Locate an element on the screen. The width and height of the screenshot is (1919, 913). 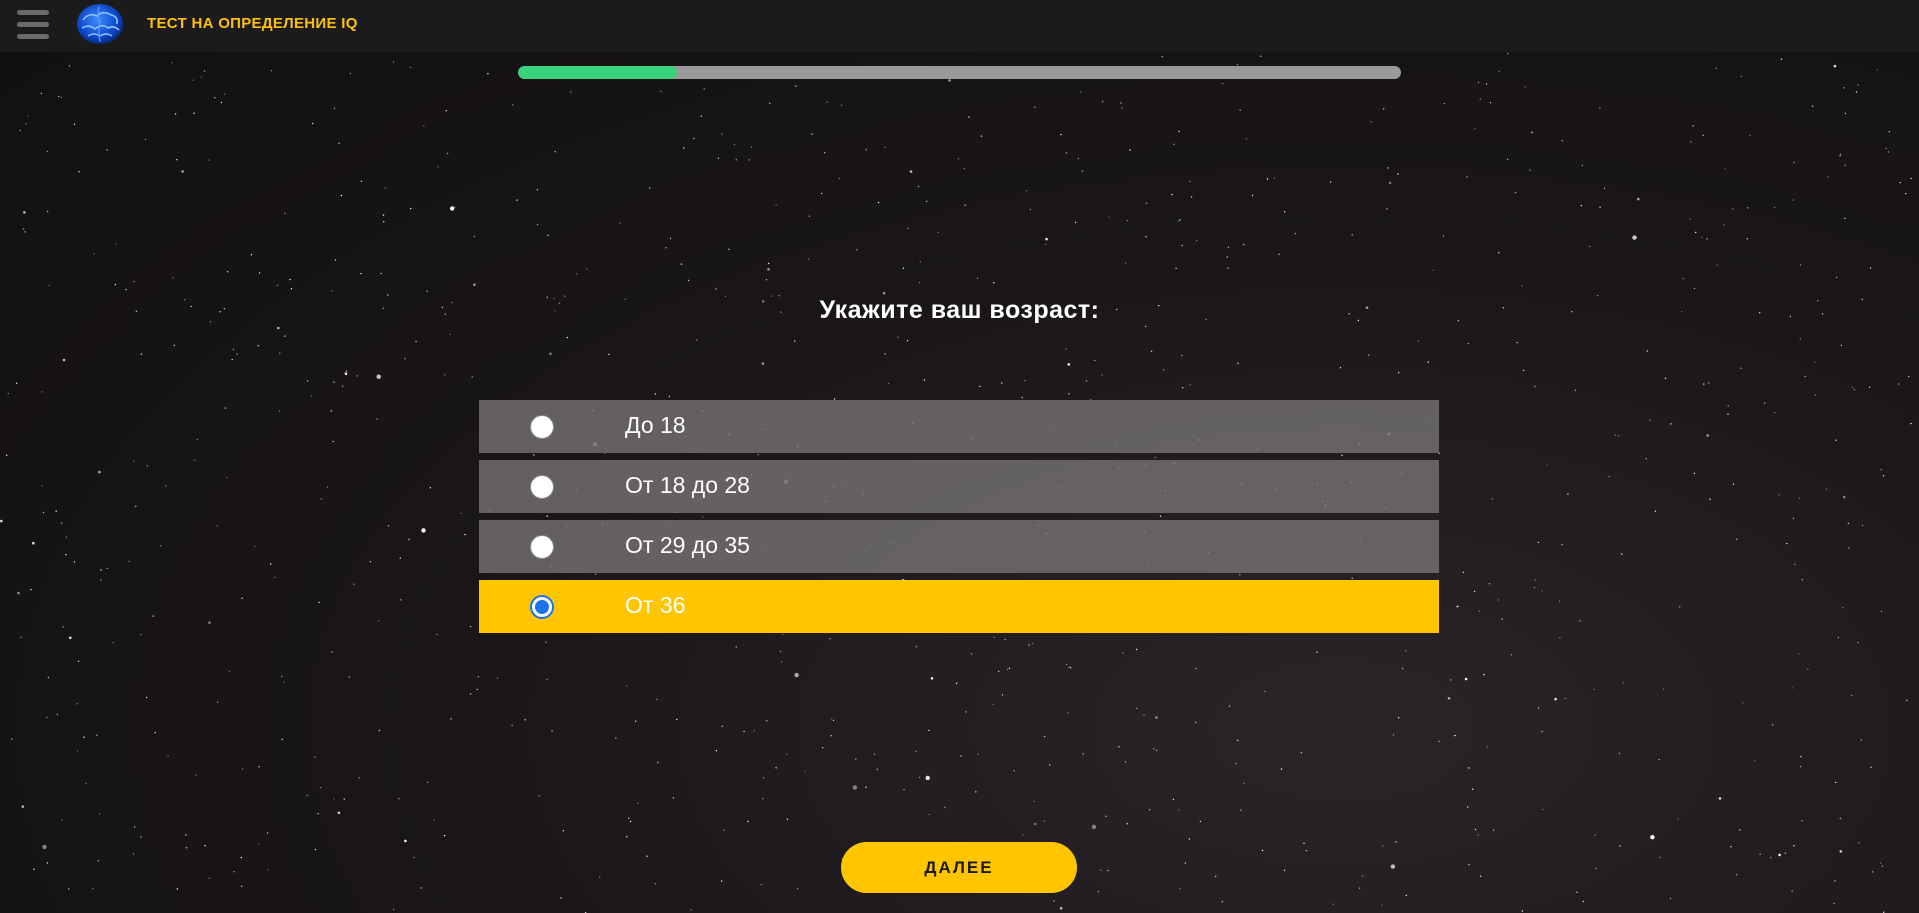
answer-option-under-18: До 18 is located at coordinates (959, 426).